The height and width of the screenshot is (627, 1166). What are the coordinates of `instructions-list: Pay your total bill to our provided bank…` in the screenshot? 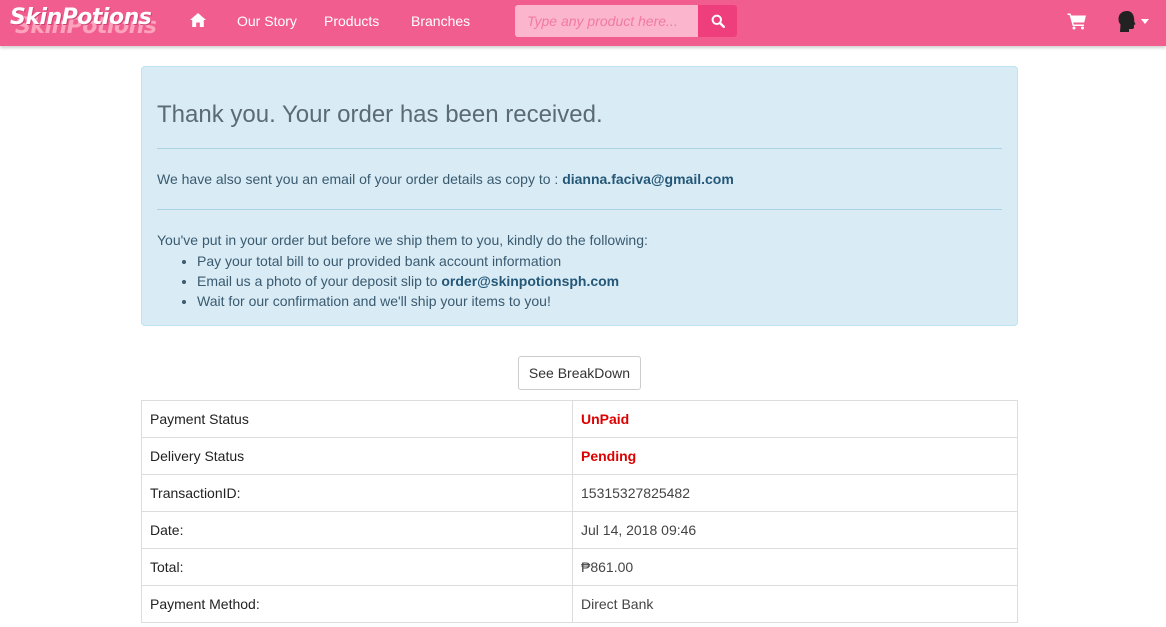 It's located at (408, 281).